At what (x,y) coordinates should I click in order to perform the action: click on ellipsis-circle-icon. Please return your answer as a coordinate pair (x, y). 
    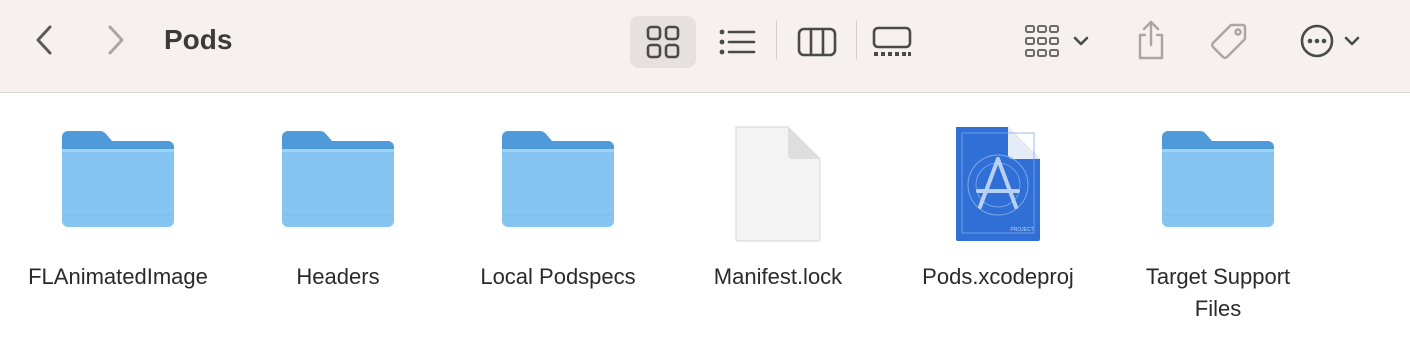
    Looking at the image, I should click on (1317, 41).